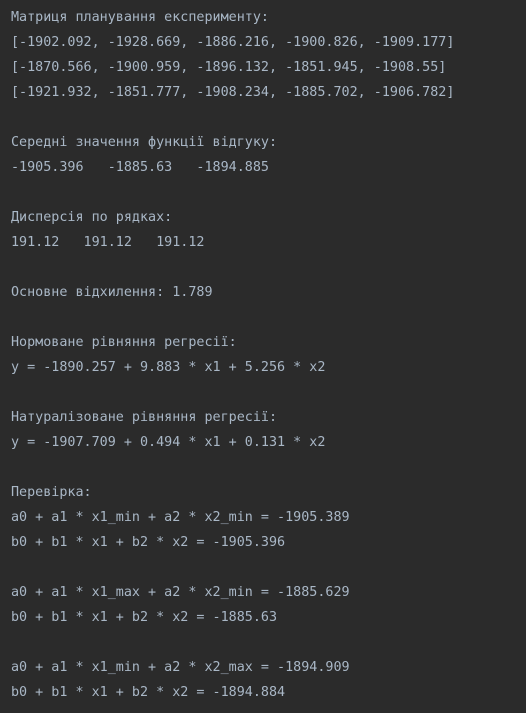 The height and width of the screenshot is (713, 526). I want to click on mean-title: Середні значення функції відгуку:, so click(144, 142).